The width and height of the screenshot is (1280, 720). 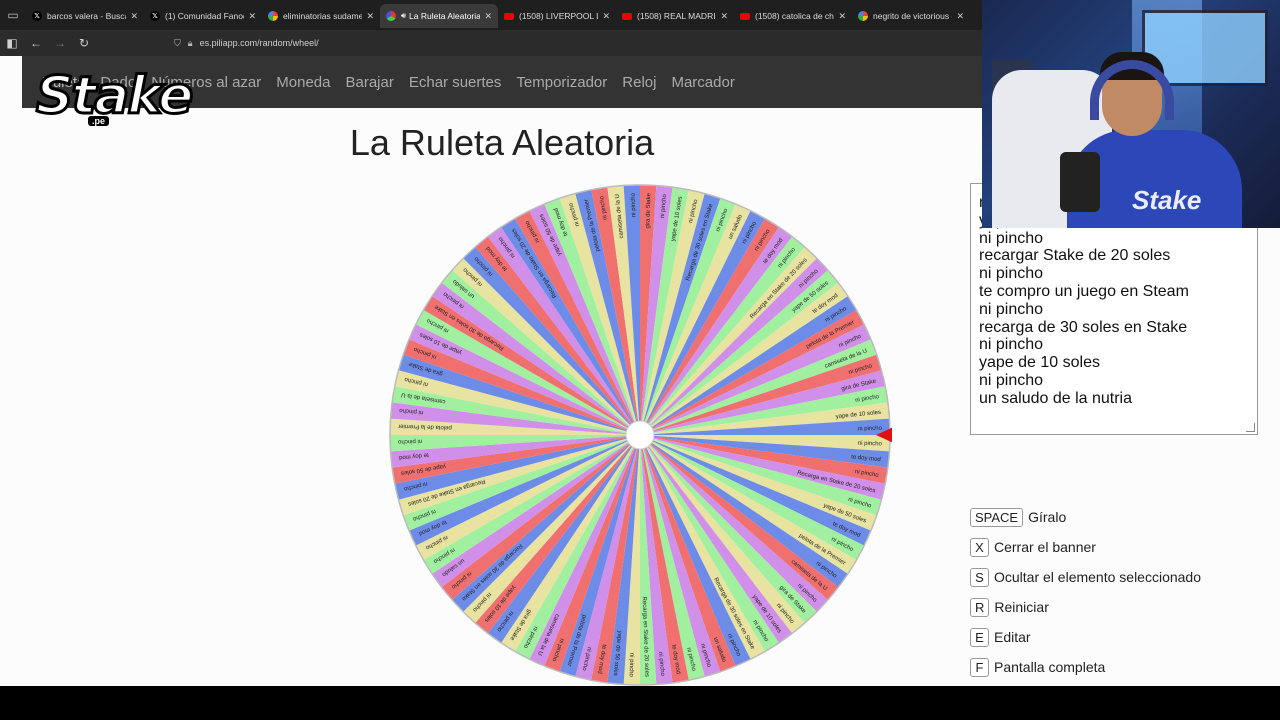 I want to click on site-info-icon: ⛉, so click(x=177, y=43).